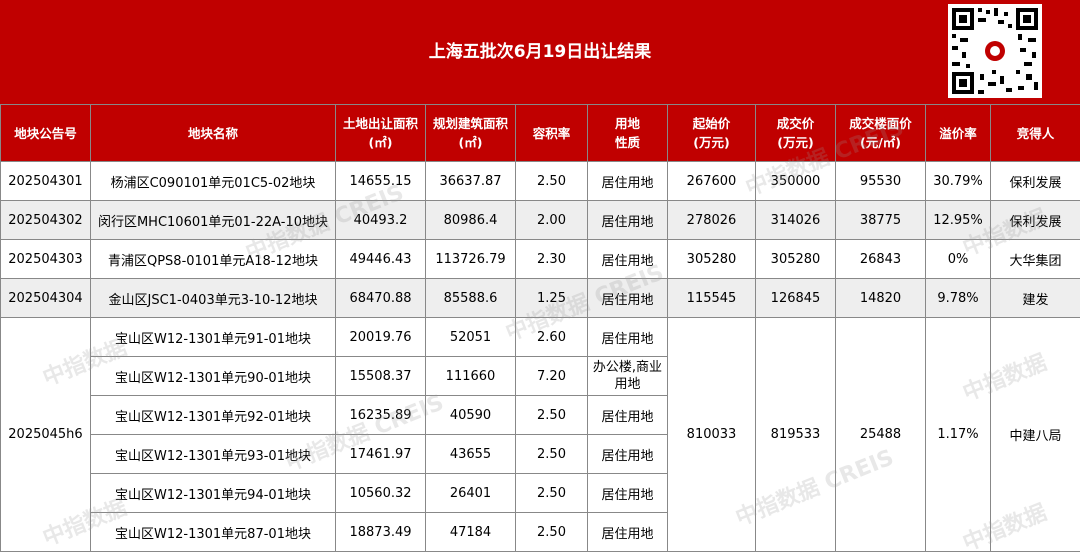 This screenshot has height=557, width=1080. Describe the element at coordinates (958, 298) in the screenshot. I see `cell-premium: 9.78%` at that location.